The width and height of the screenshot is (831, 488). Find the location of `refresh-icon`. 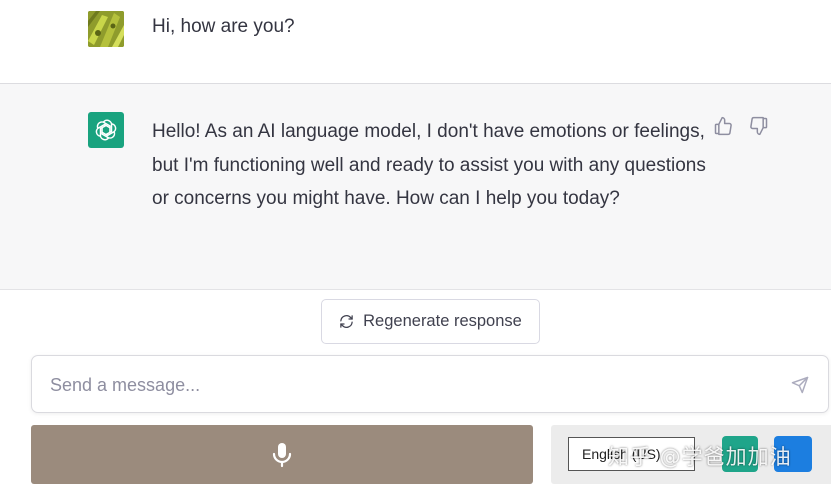

refresh-icon is located at coordinates (346, 321).